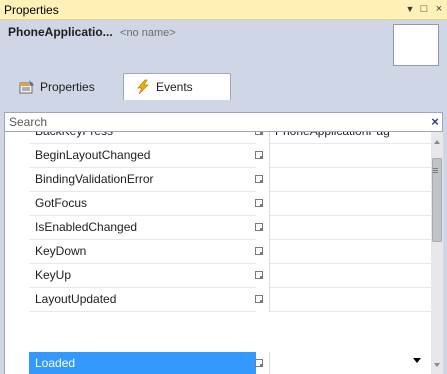  What do you see at coordinates (31, 10) in the screenshot?
I see `panel-title: Properties` at bounding box center [31, 10].